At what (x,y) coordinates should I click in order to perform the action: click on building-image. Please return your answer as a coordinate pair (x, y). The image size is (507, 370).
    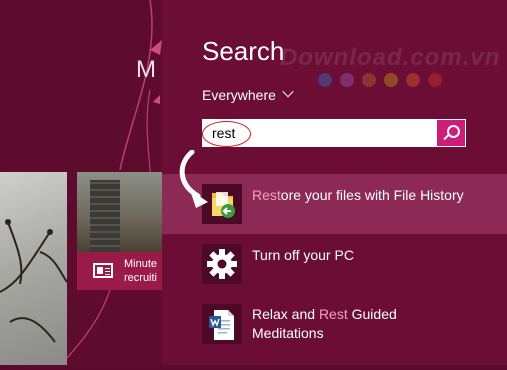
    Looking at the image, I should click on (105, 216).